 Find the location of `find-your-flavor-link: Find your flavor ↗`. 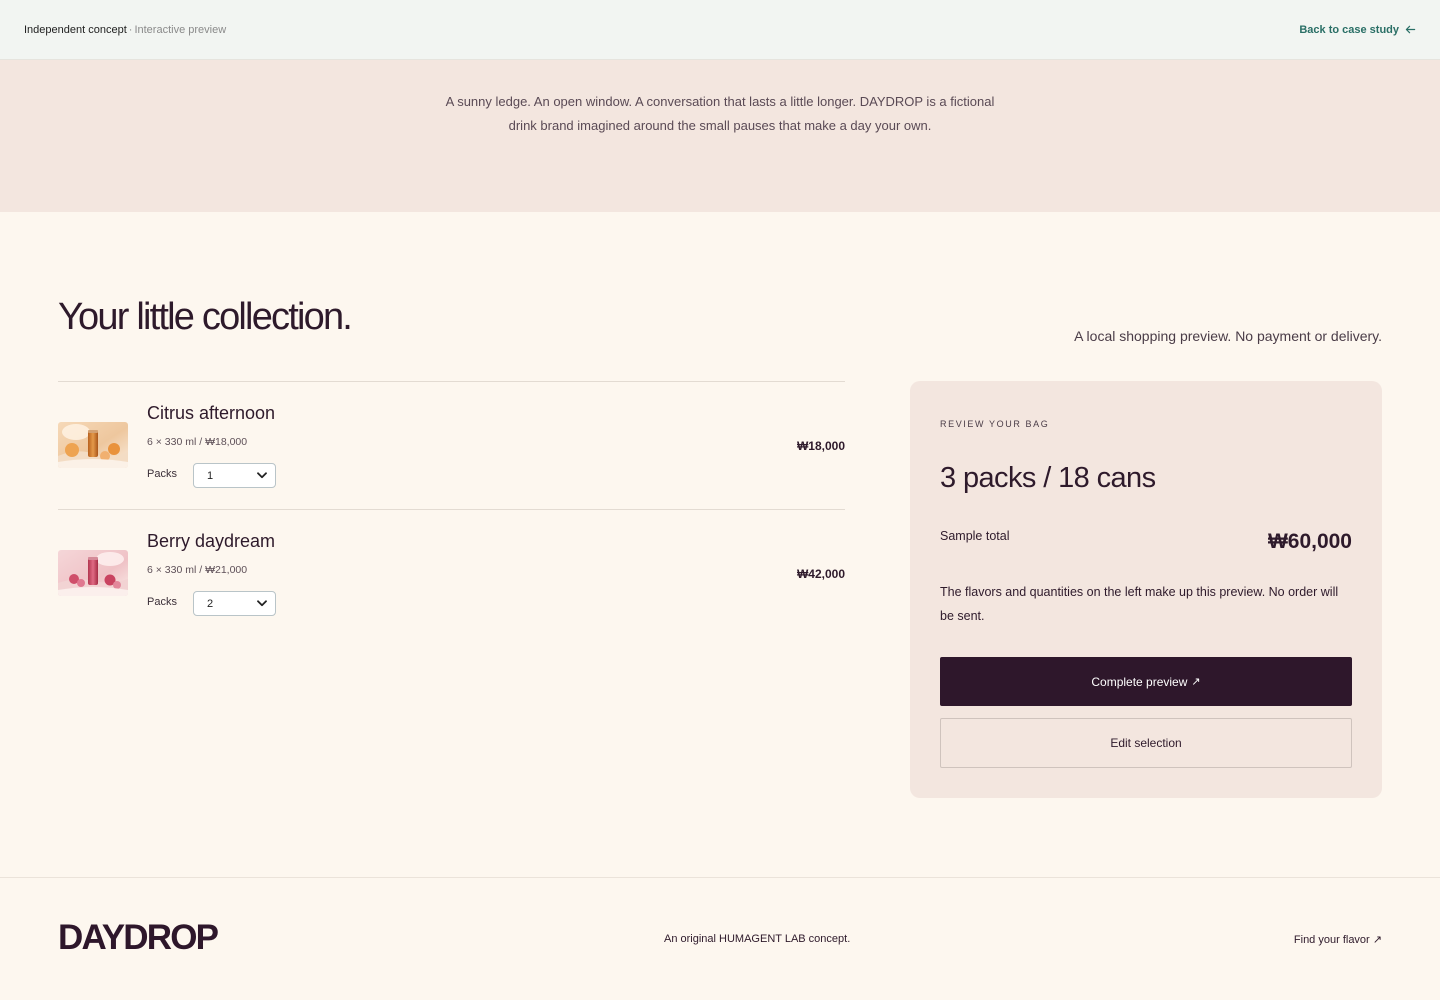

find-your-flavor-link: Find your flavor ↗ is located at coordinates (1338, 939).